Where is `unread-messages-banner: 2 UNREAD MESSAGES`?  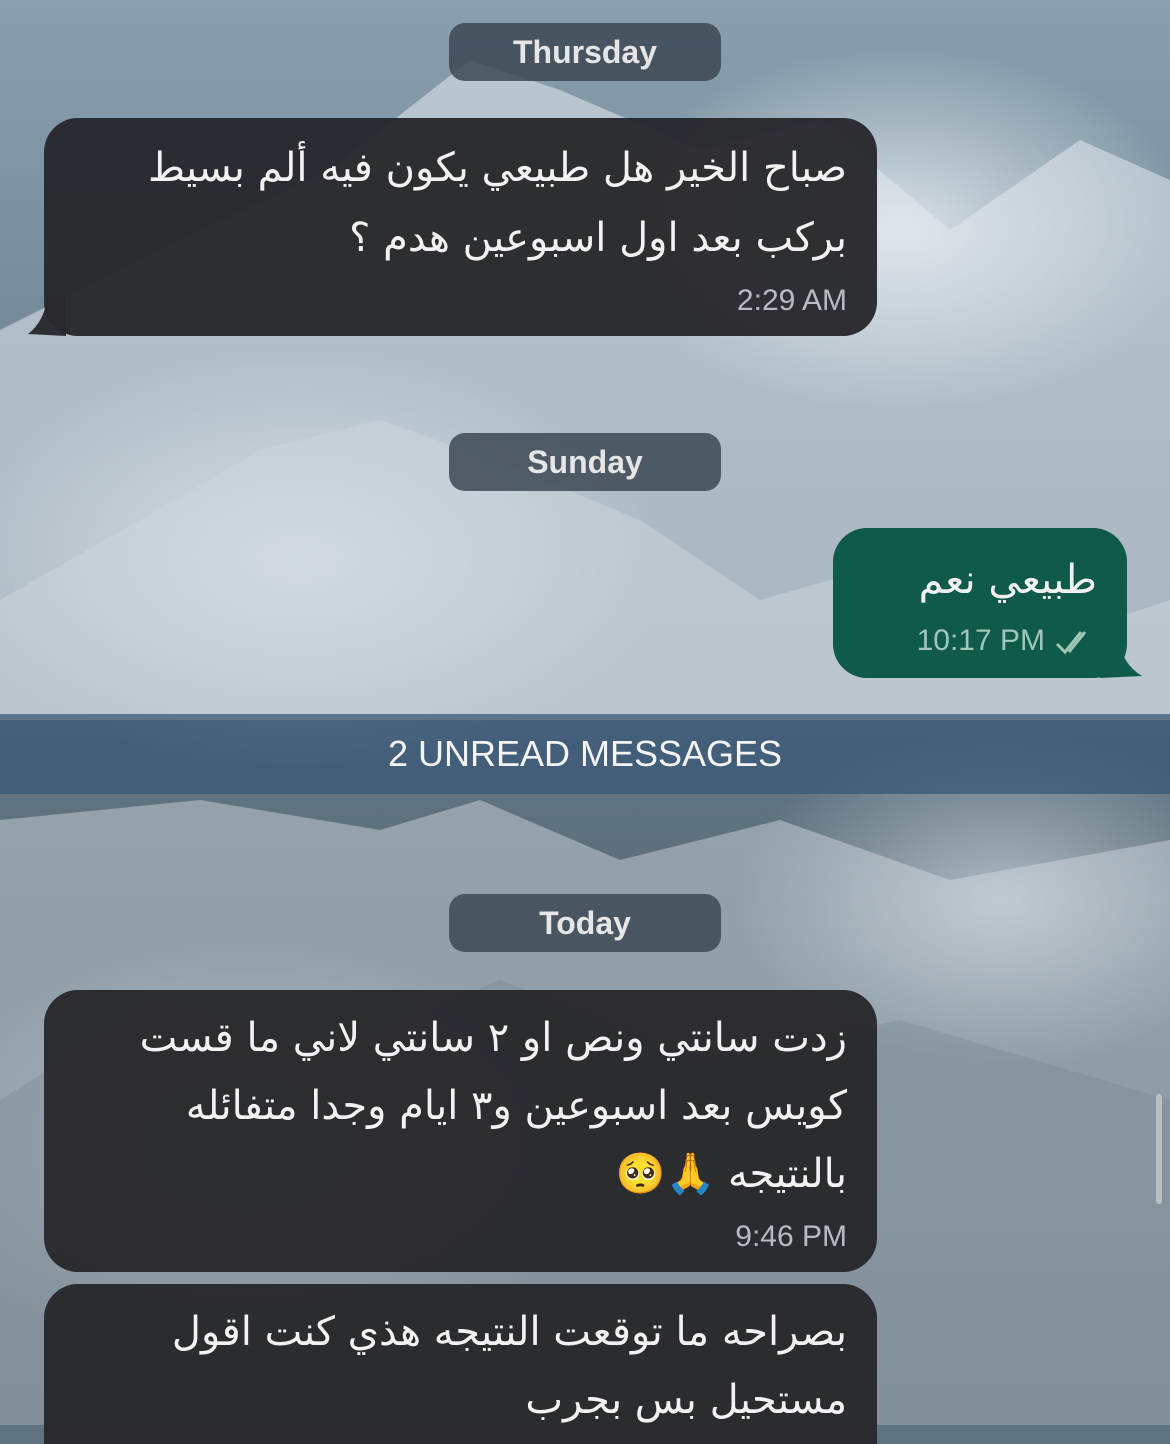 unread-messages-banner: 2 UNREAD MESSAGES is located at coordinates (585, 754).